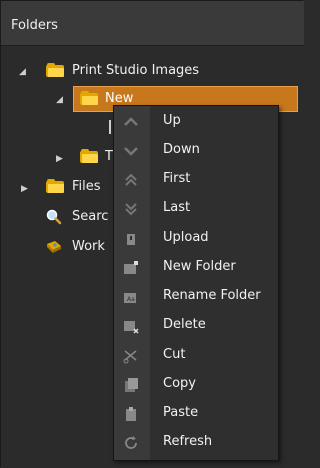 This screenshot has width=320, height=468. I want to click on menu-item-delete: Delete, so click(196, 325).